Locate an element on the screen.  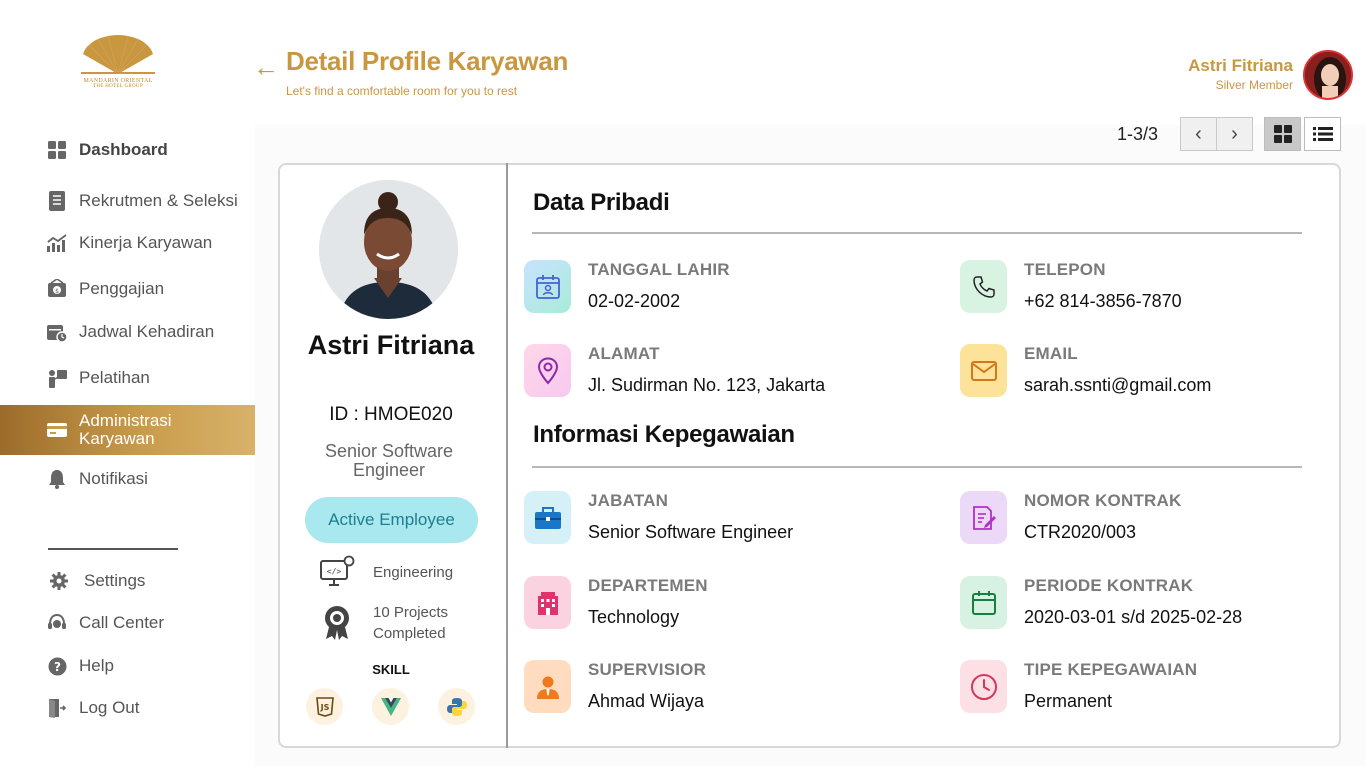
department-row: </> Engineering is located at coordinates (385, 572).